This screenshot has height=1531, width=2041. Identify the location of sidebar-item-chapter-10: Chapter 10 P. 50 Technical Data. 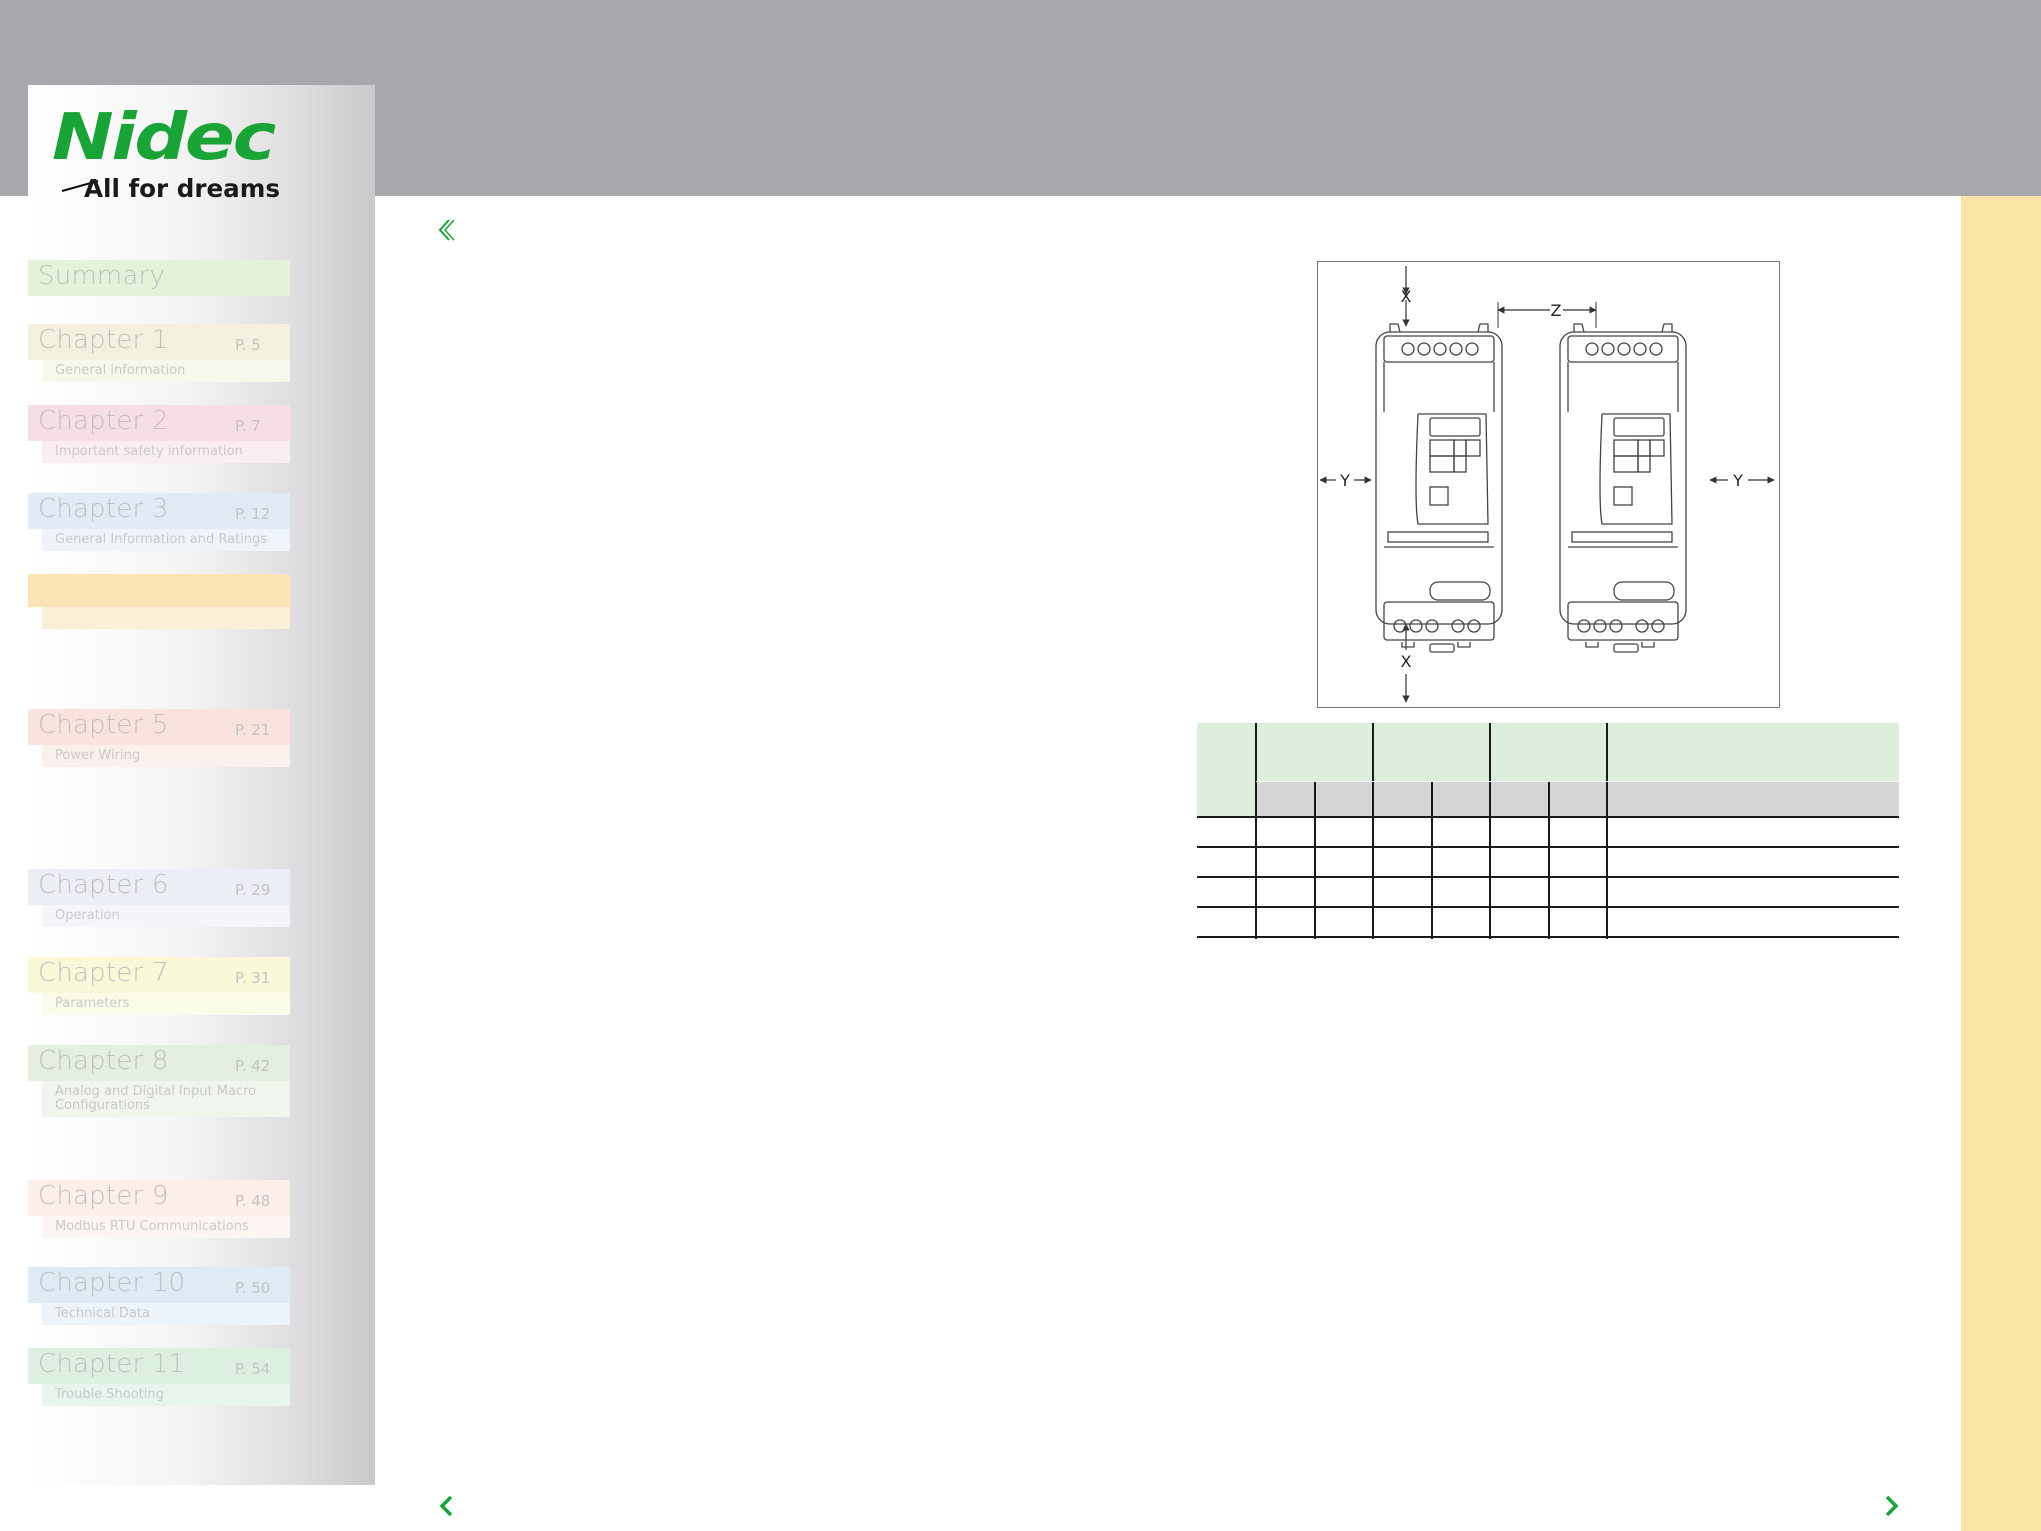
(159, 1296).